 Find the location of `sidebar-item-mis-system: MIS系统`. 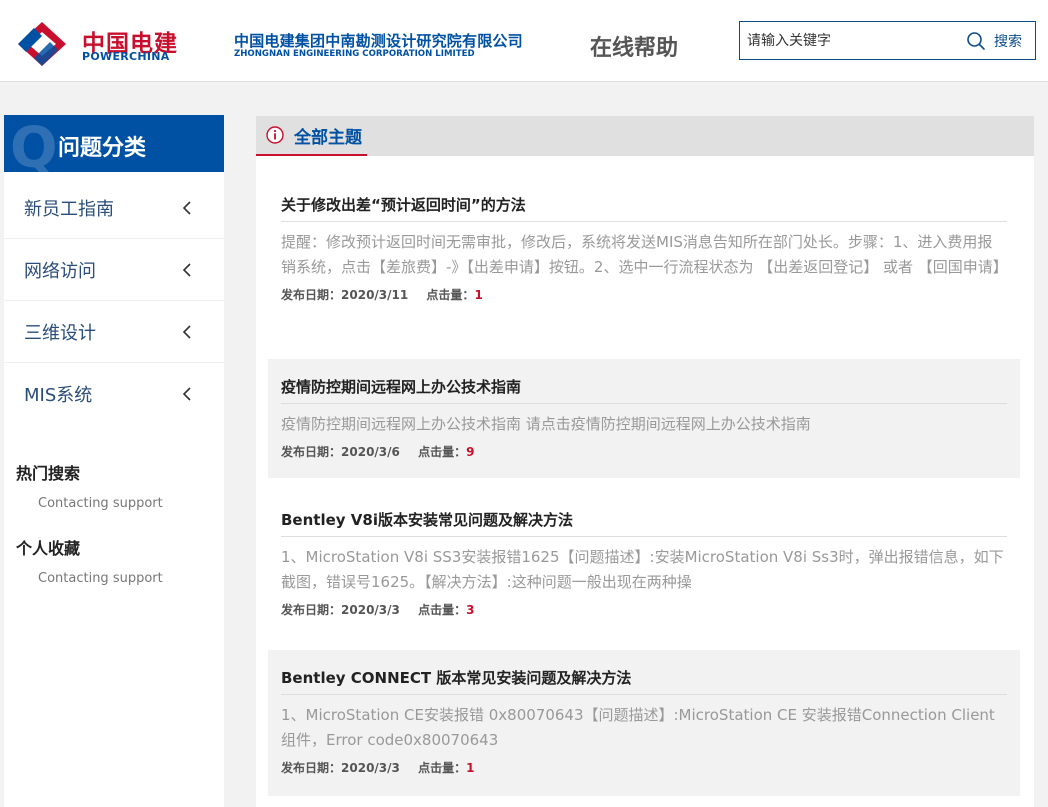

sidebar-item-mis-system: MIS系统 is located at coordinates (114, 394).